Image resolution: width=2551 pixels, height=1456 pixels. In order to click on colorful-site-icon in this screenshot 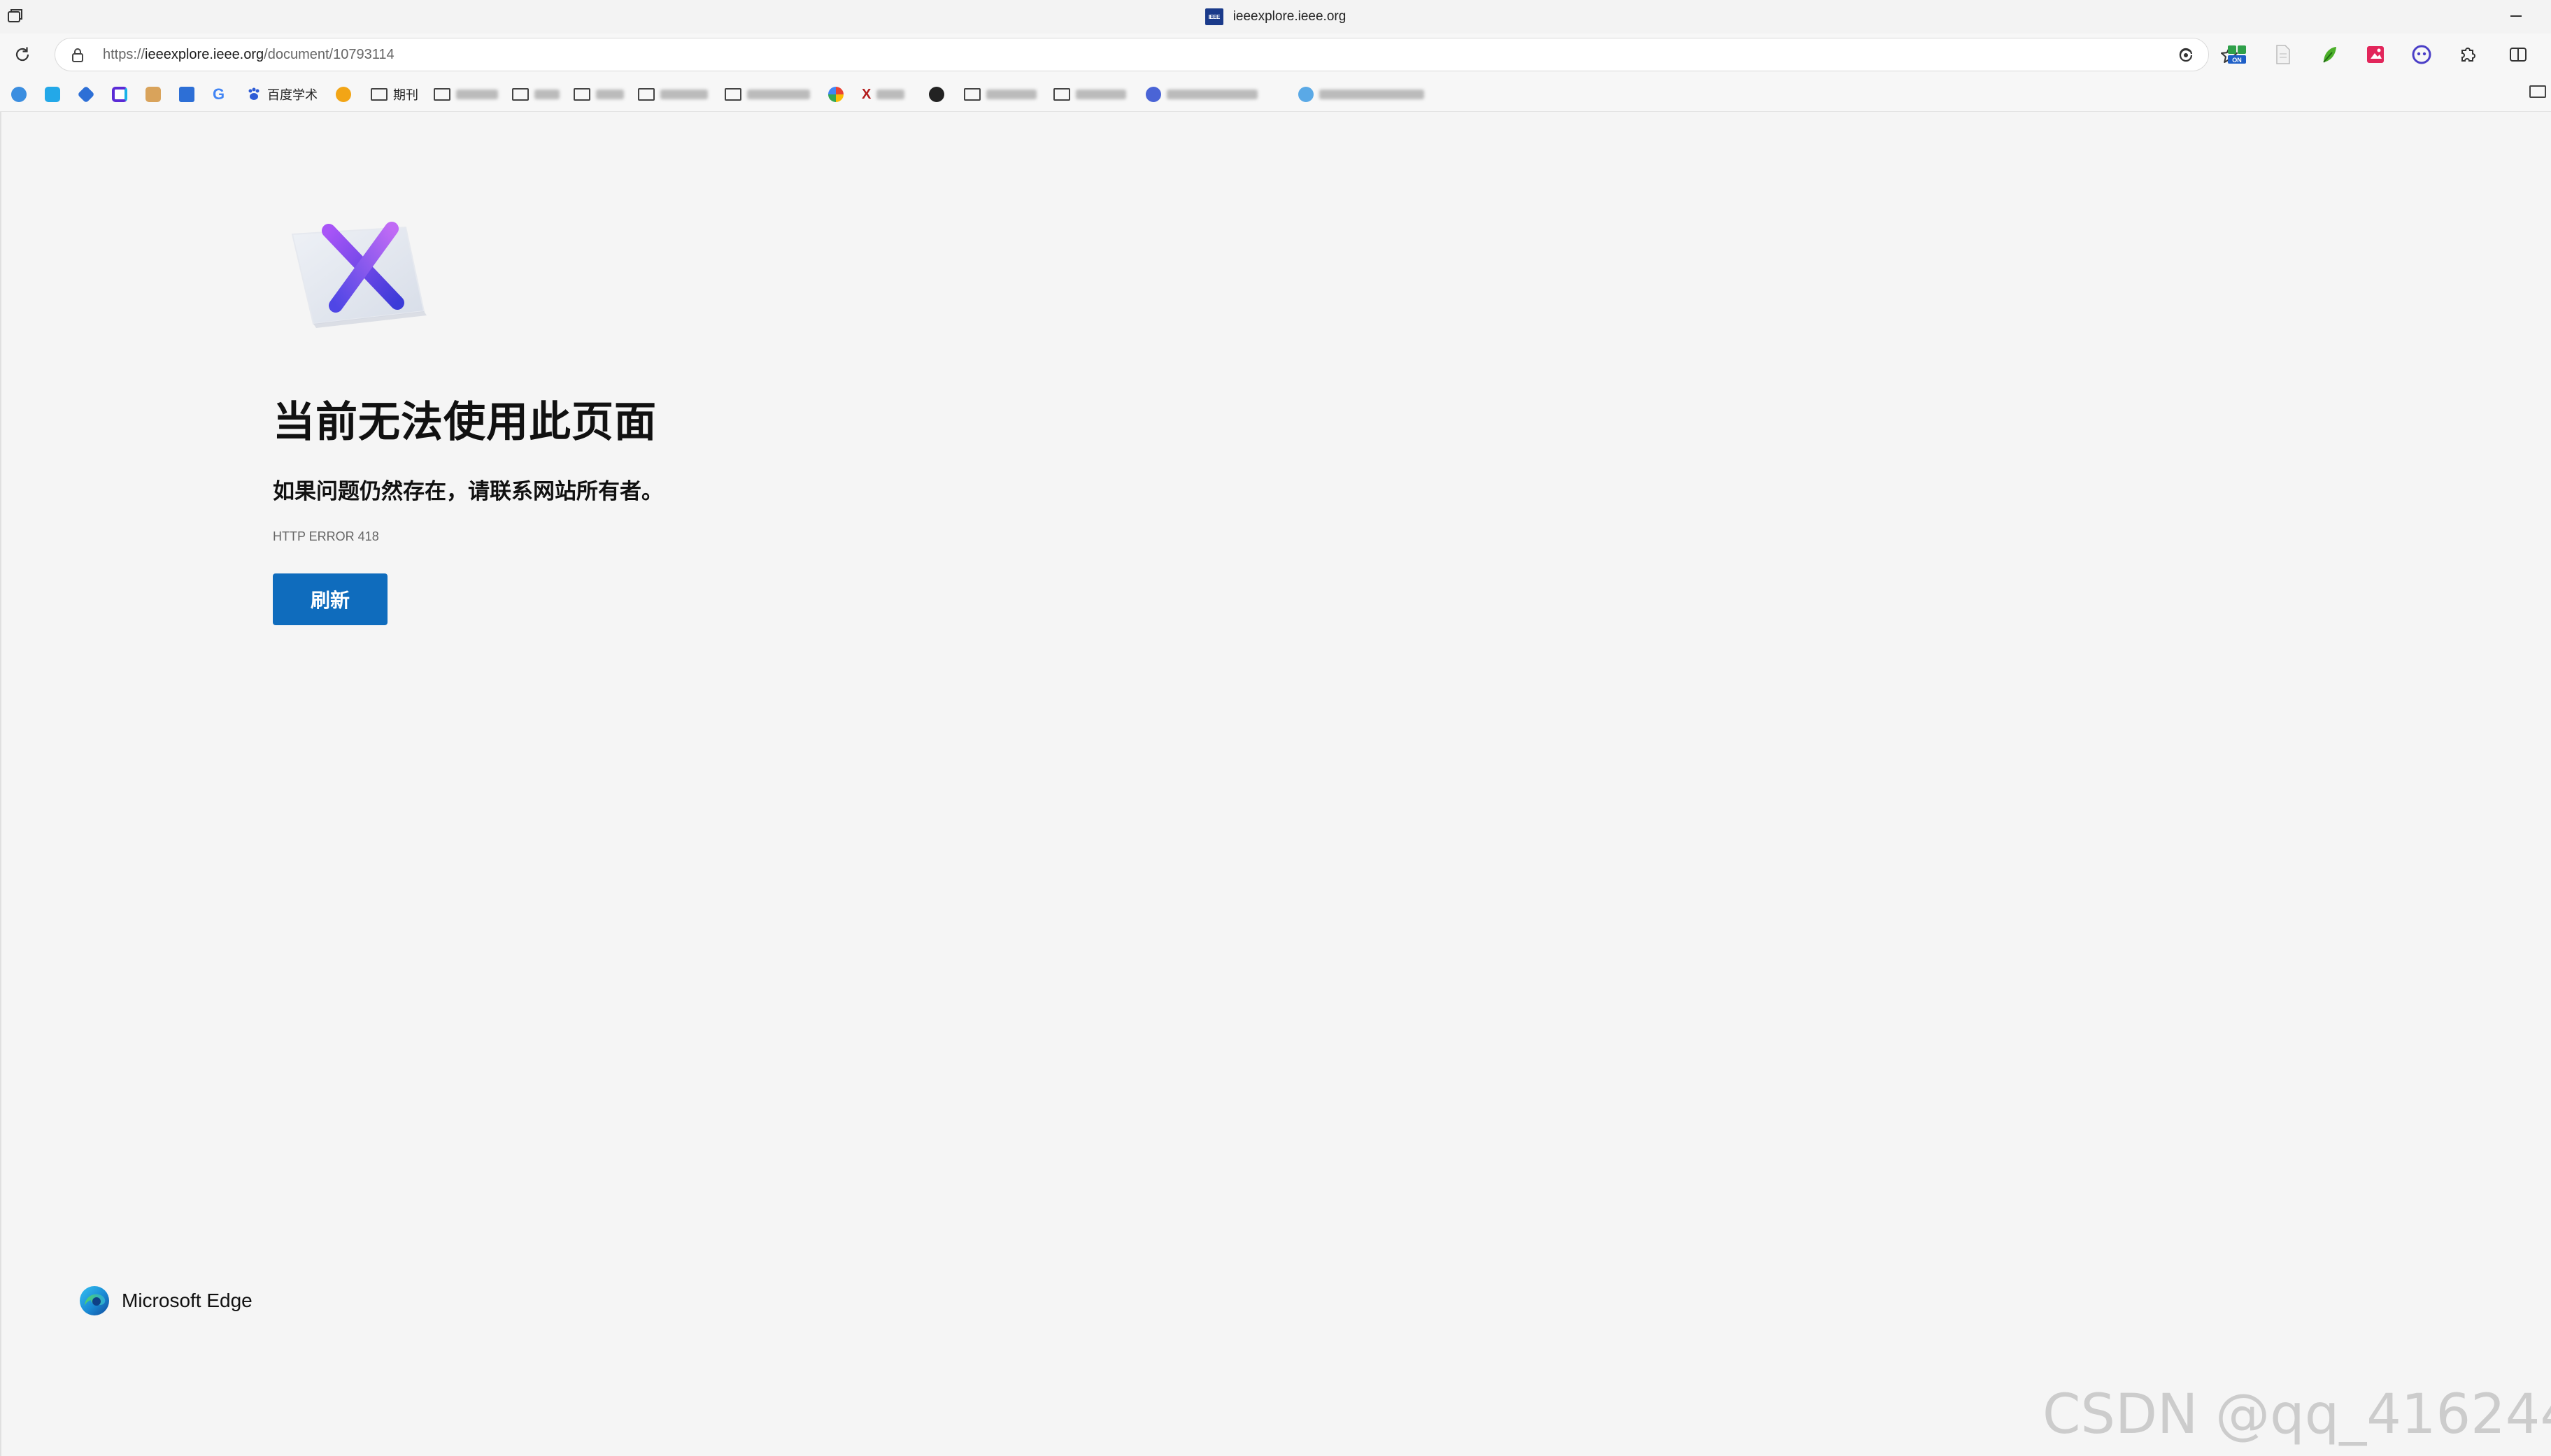, I will do `click(836, 95)`.